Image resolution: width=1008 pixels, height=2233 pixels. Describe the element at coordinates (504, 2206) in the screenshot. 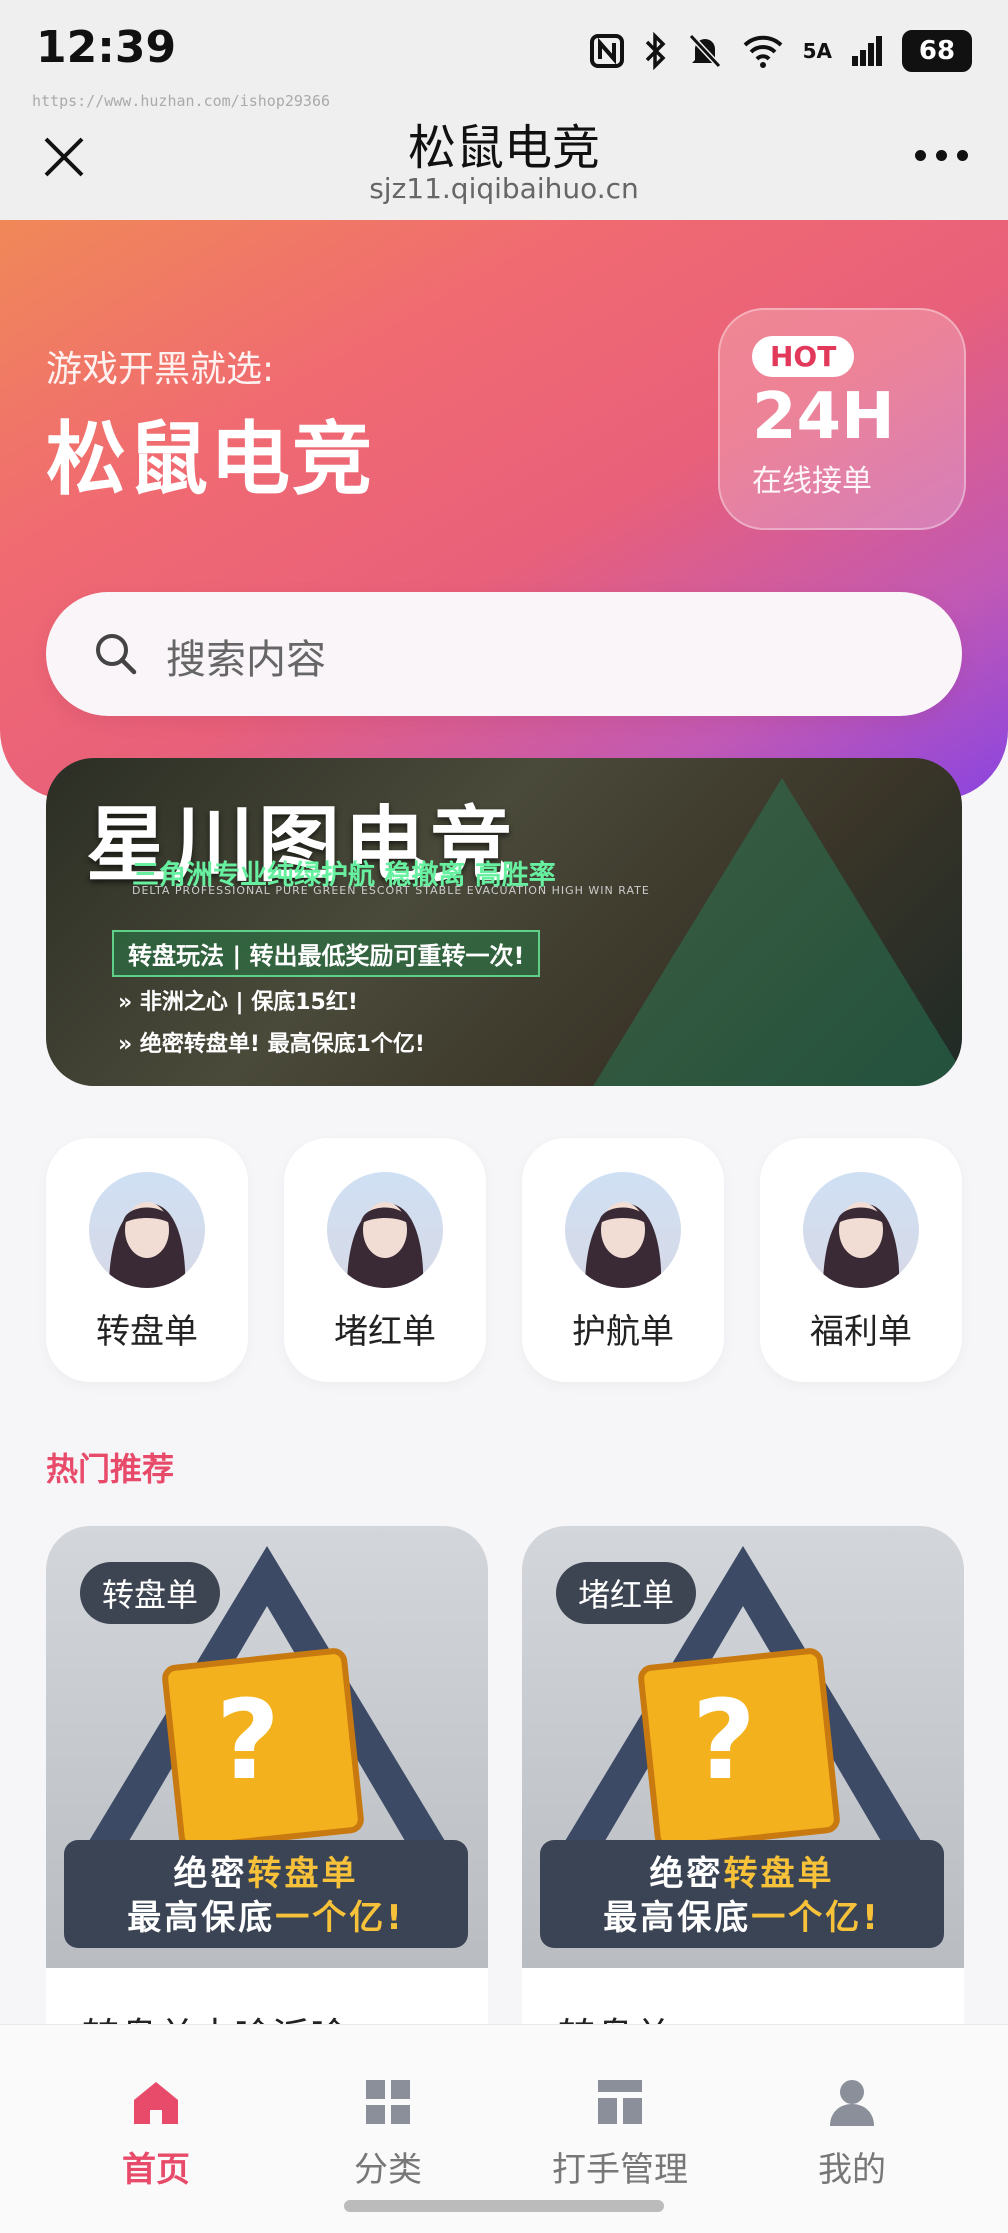

I see `home-indicator` at that location.